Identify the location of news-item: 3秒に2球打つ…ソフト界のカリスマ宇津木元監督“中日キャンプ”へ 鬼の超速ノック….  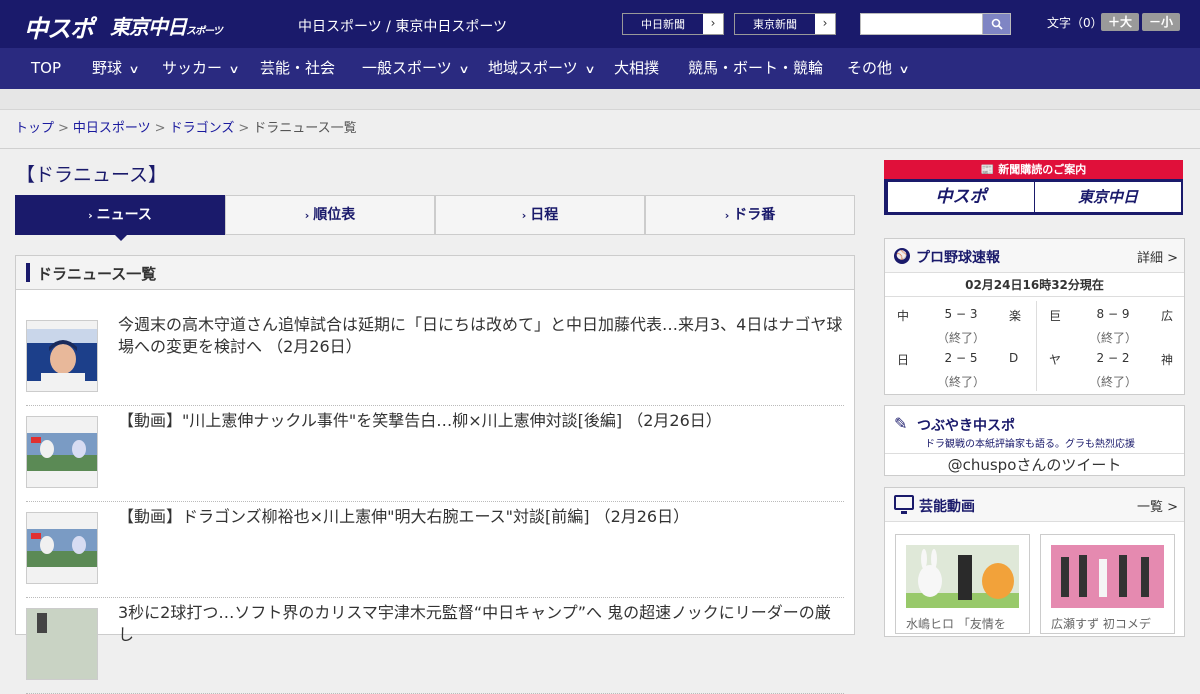
(435, 646).